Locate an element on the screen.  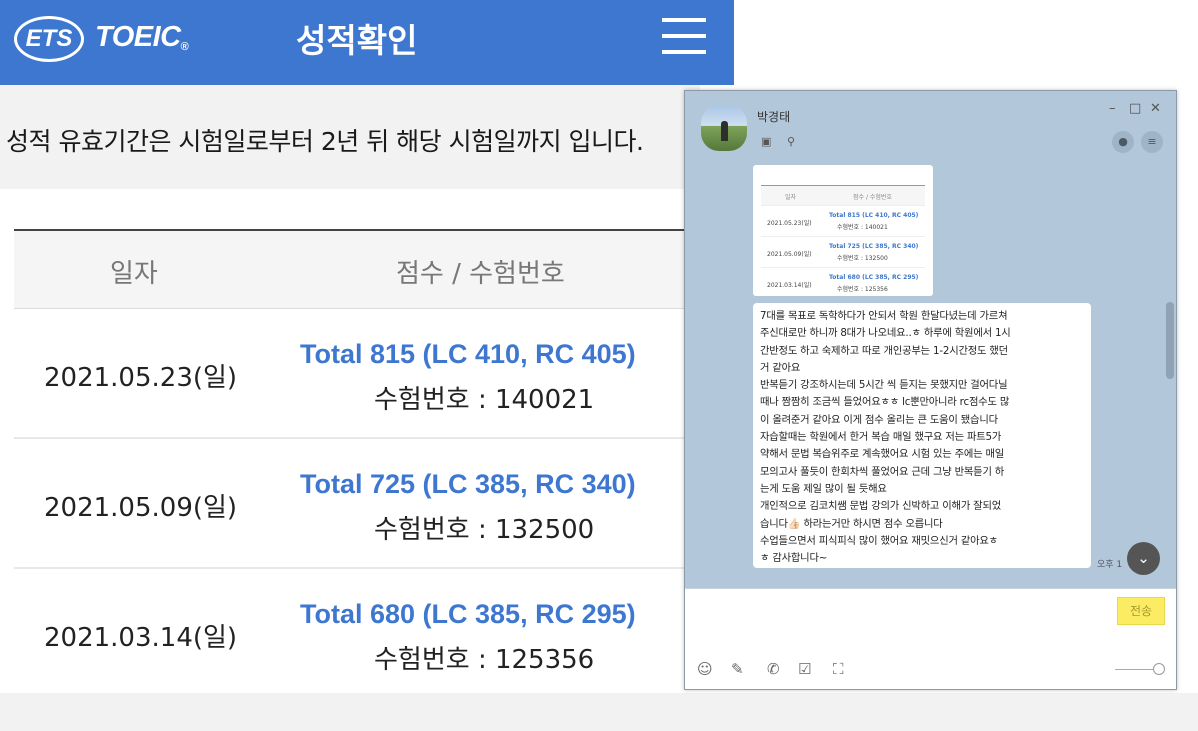
column-header-score: 점수 / 수험번호 is located at coordinates (480, 274).